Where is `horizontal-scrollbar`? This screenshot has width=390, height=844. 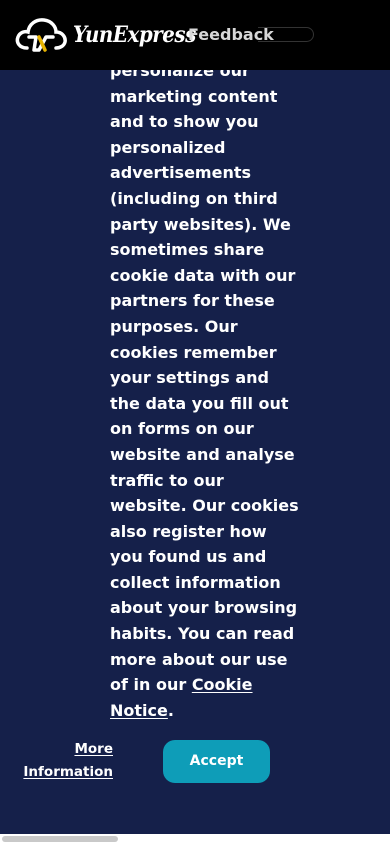 horizontal-scrollbar is located at coordinates (195, 839).